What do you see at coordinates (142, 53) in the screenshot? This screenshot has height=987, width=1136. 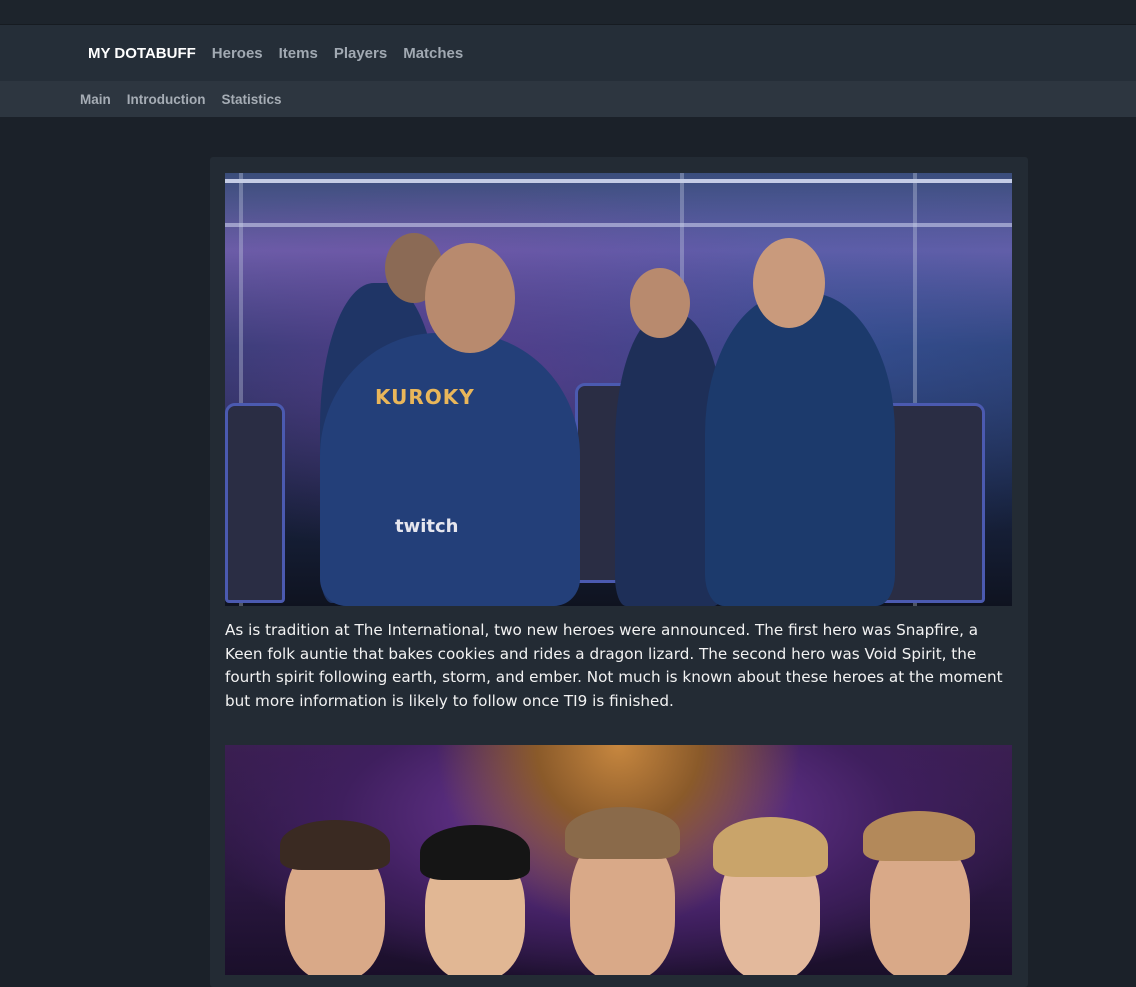 I see `brand-link: MY DOTABUFF` at bounding box center [142, 53].